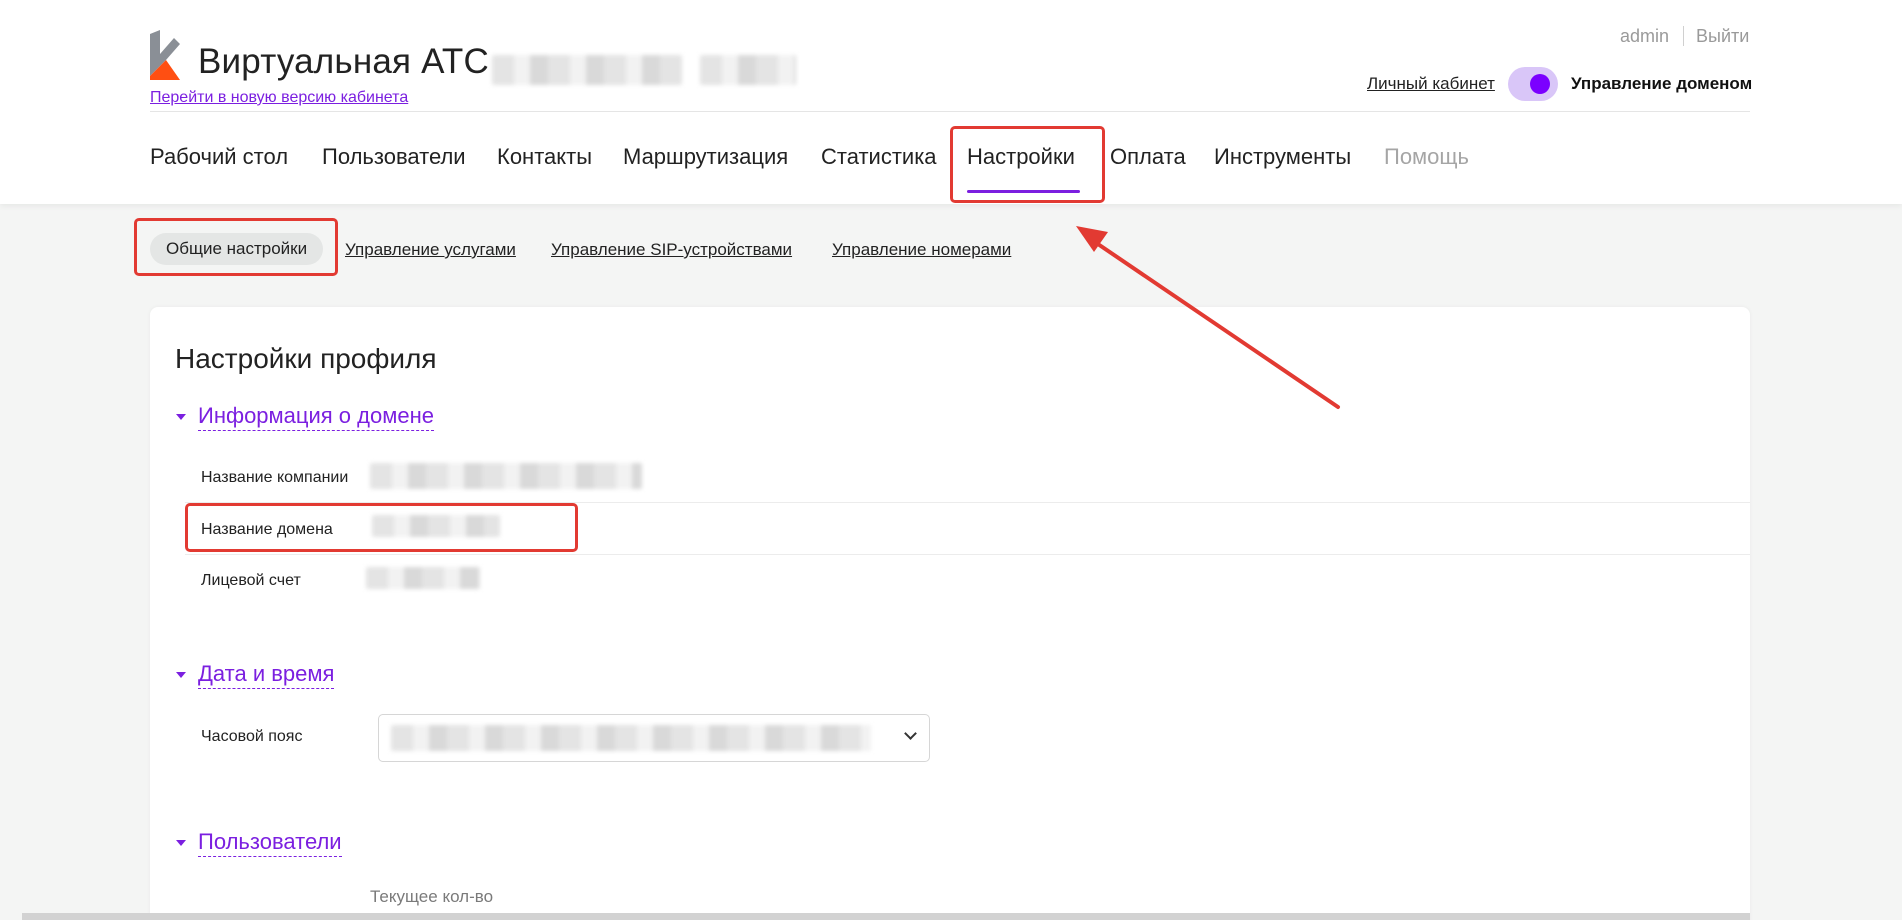 This screenshot has height=920, width=1902. I want to click on horizontal-scrollbar, so click(886, 916).